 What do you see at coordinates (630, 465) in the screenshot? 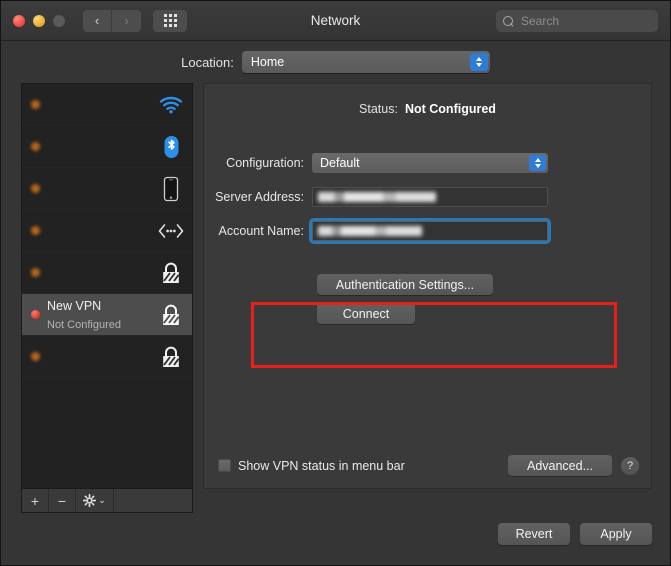
I see `help-button: ?` at bounding box center [630, 465].